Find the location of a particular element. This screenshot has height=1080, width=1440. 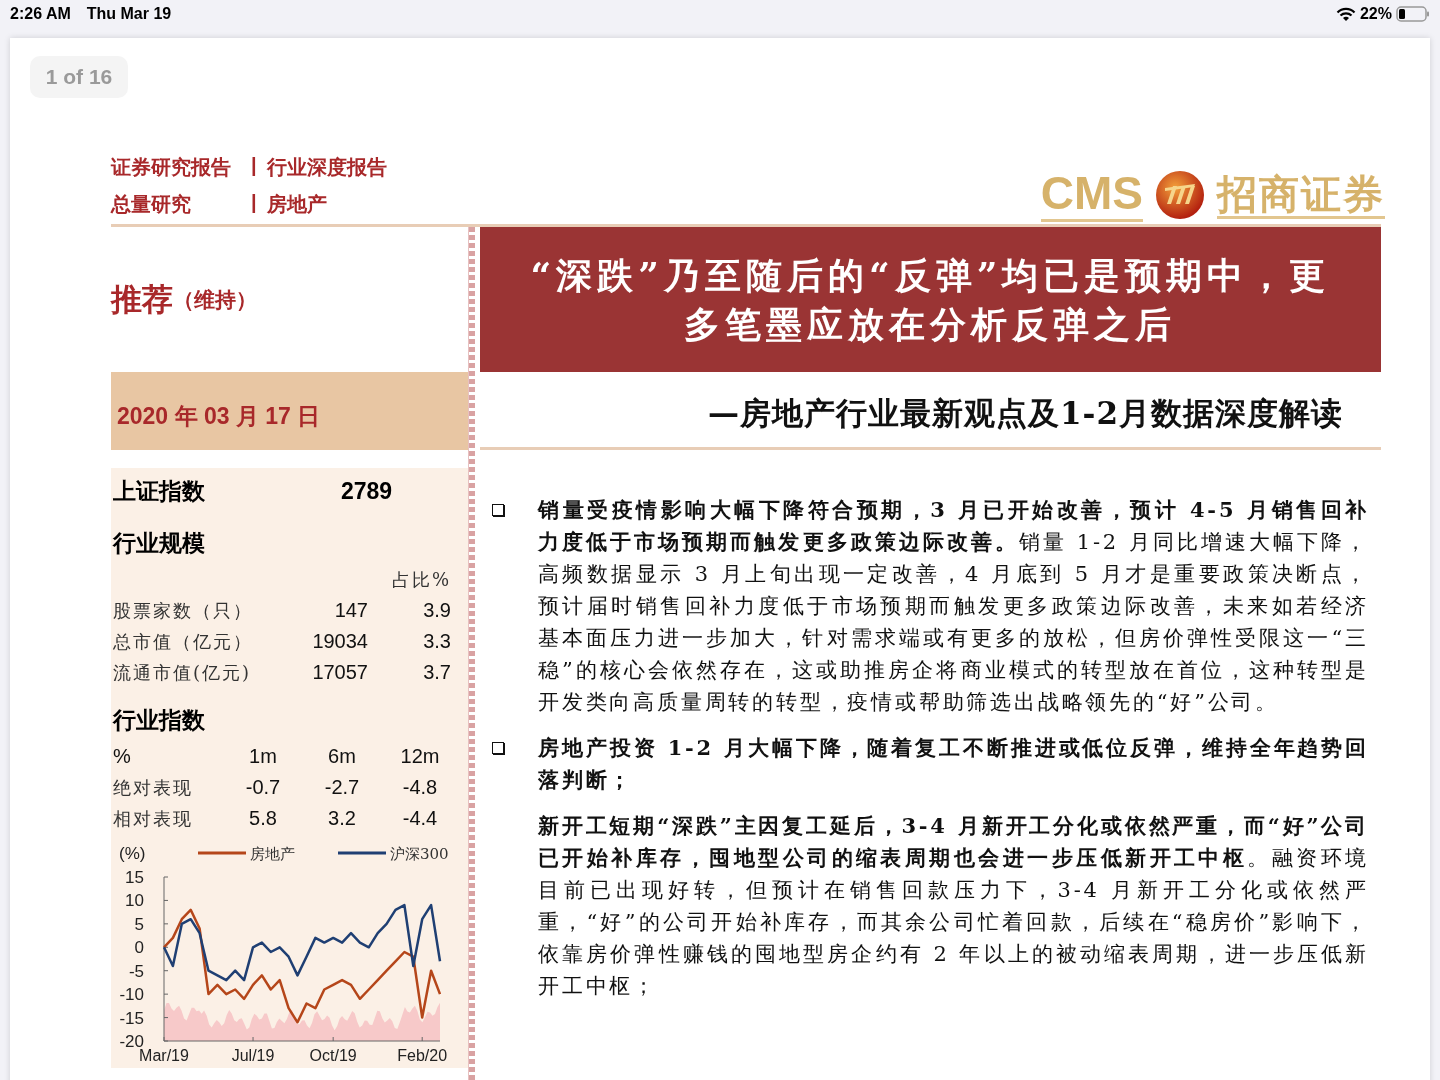

axis-label: -10 is located at coordinates (131, 995).